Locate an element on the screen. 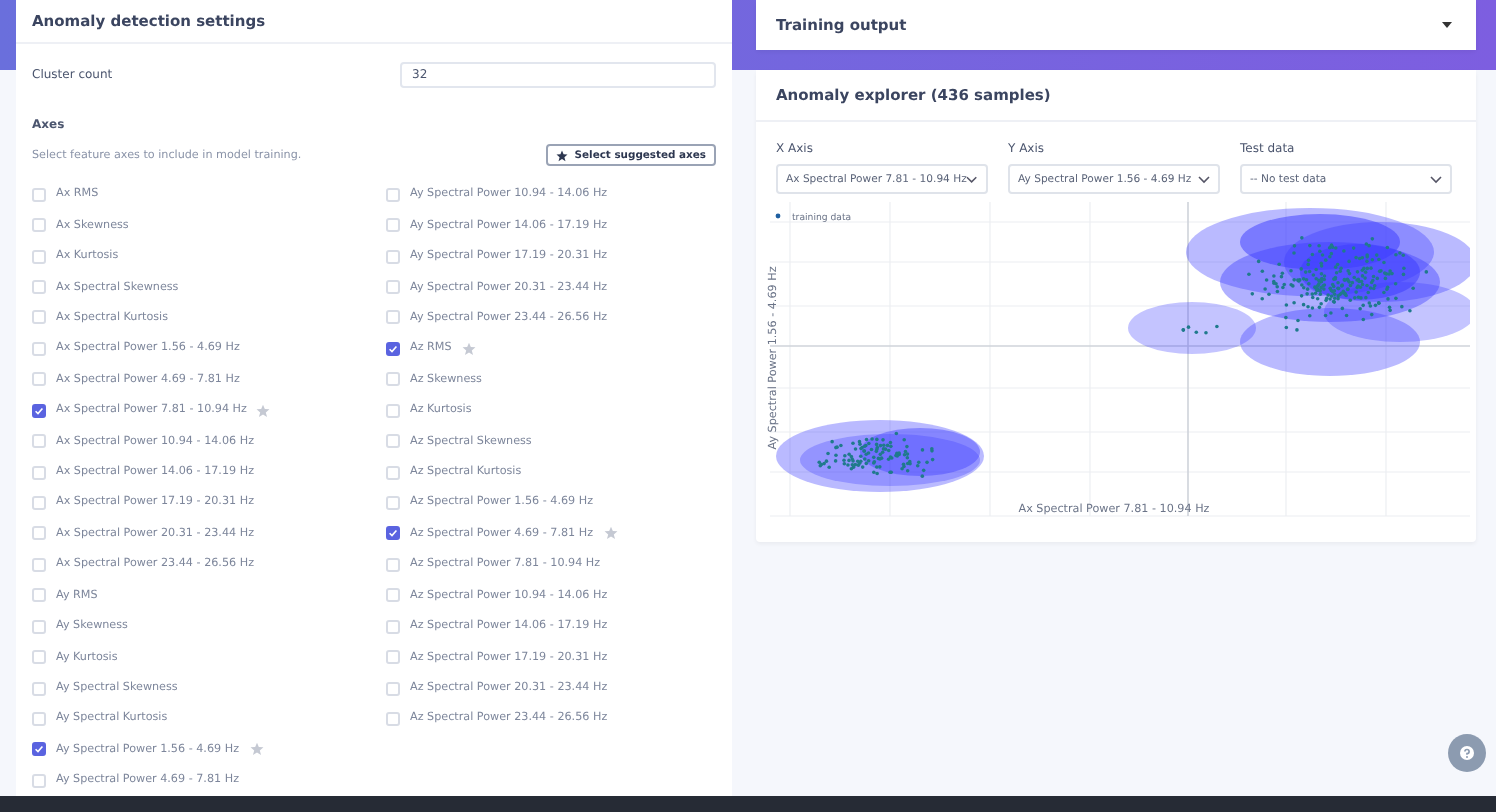  help-button is located at coordinates (1467, 753).